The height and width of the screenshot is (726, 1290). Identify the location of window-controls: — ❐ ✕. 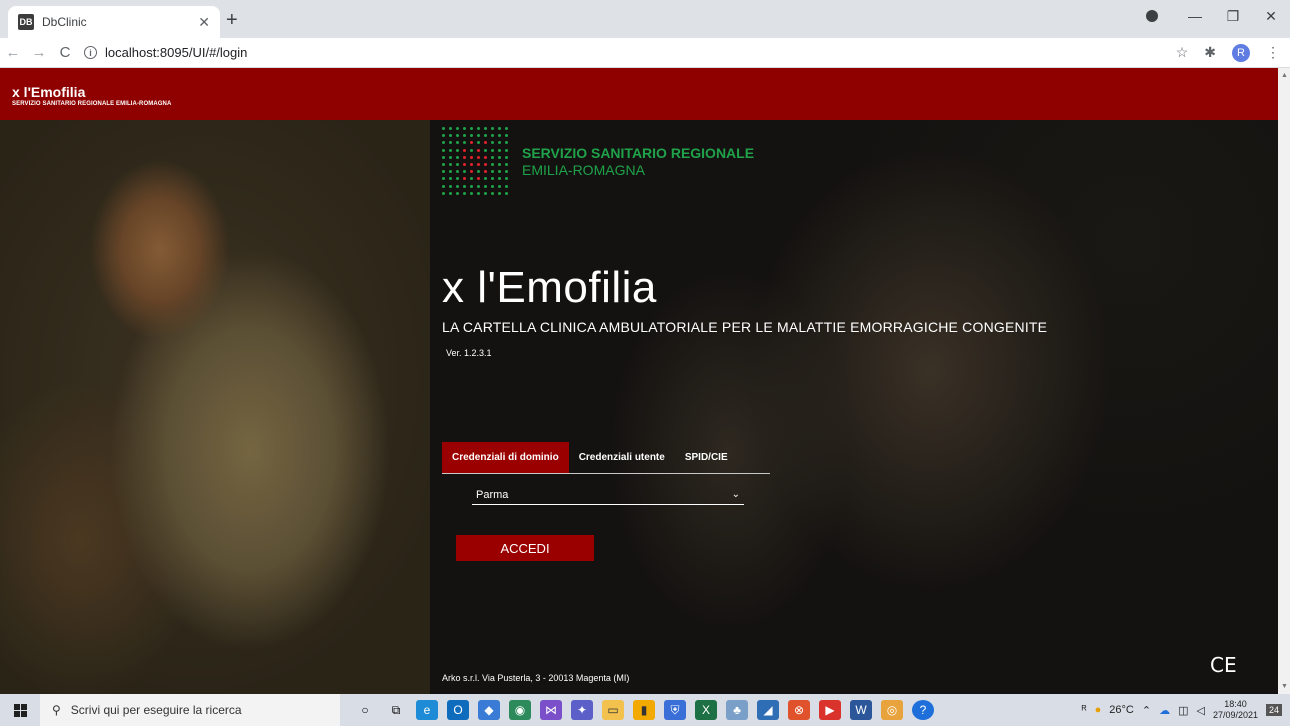
(1218, 16).